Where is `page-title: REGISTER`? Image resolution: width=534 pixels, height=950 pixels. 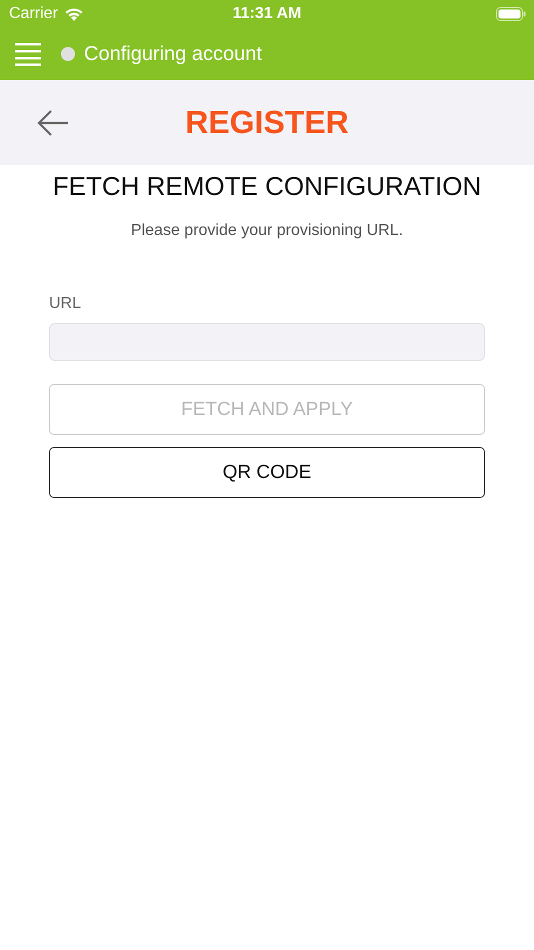 page-title: REGISTER is located at coordinates (267, 122).